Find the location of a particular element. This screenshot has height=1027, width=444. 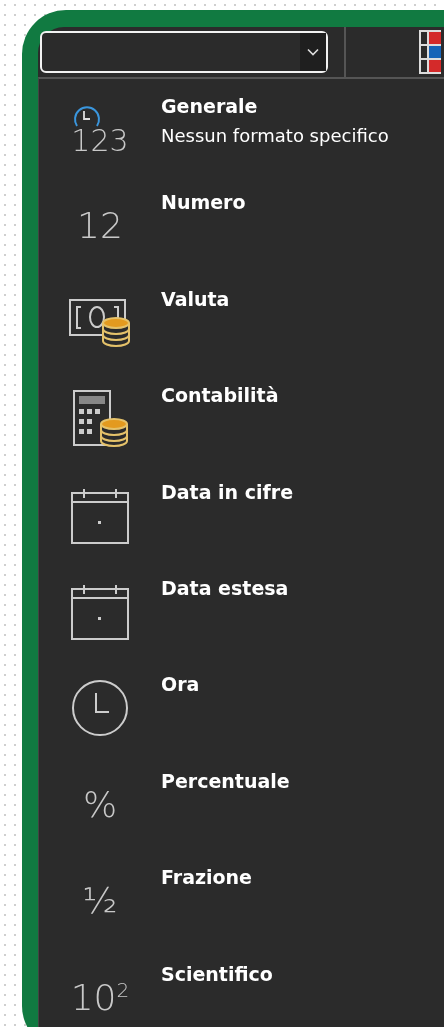

format-option: Data estesa is located at coordinates (225, 587).